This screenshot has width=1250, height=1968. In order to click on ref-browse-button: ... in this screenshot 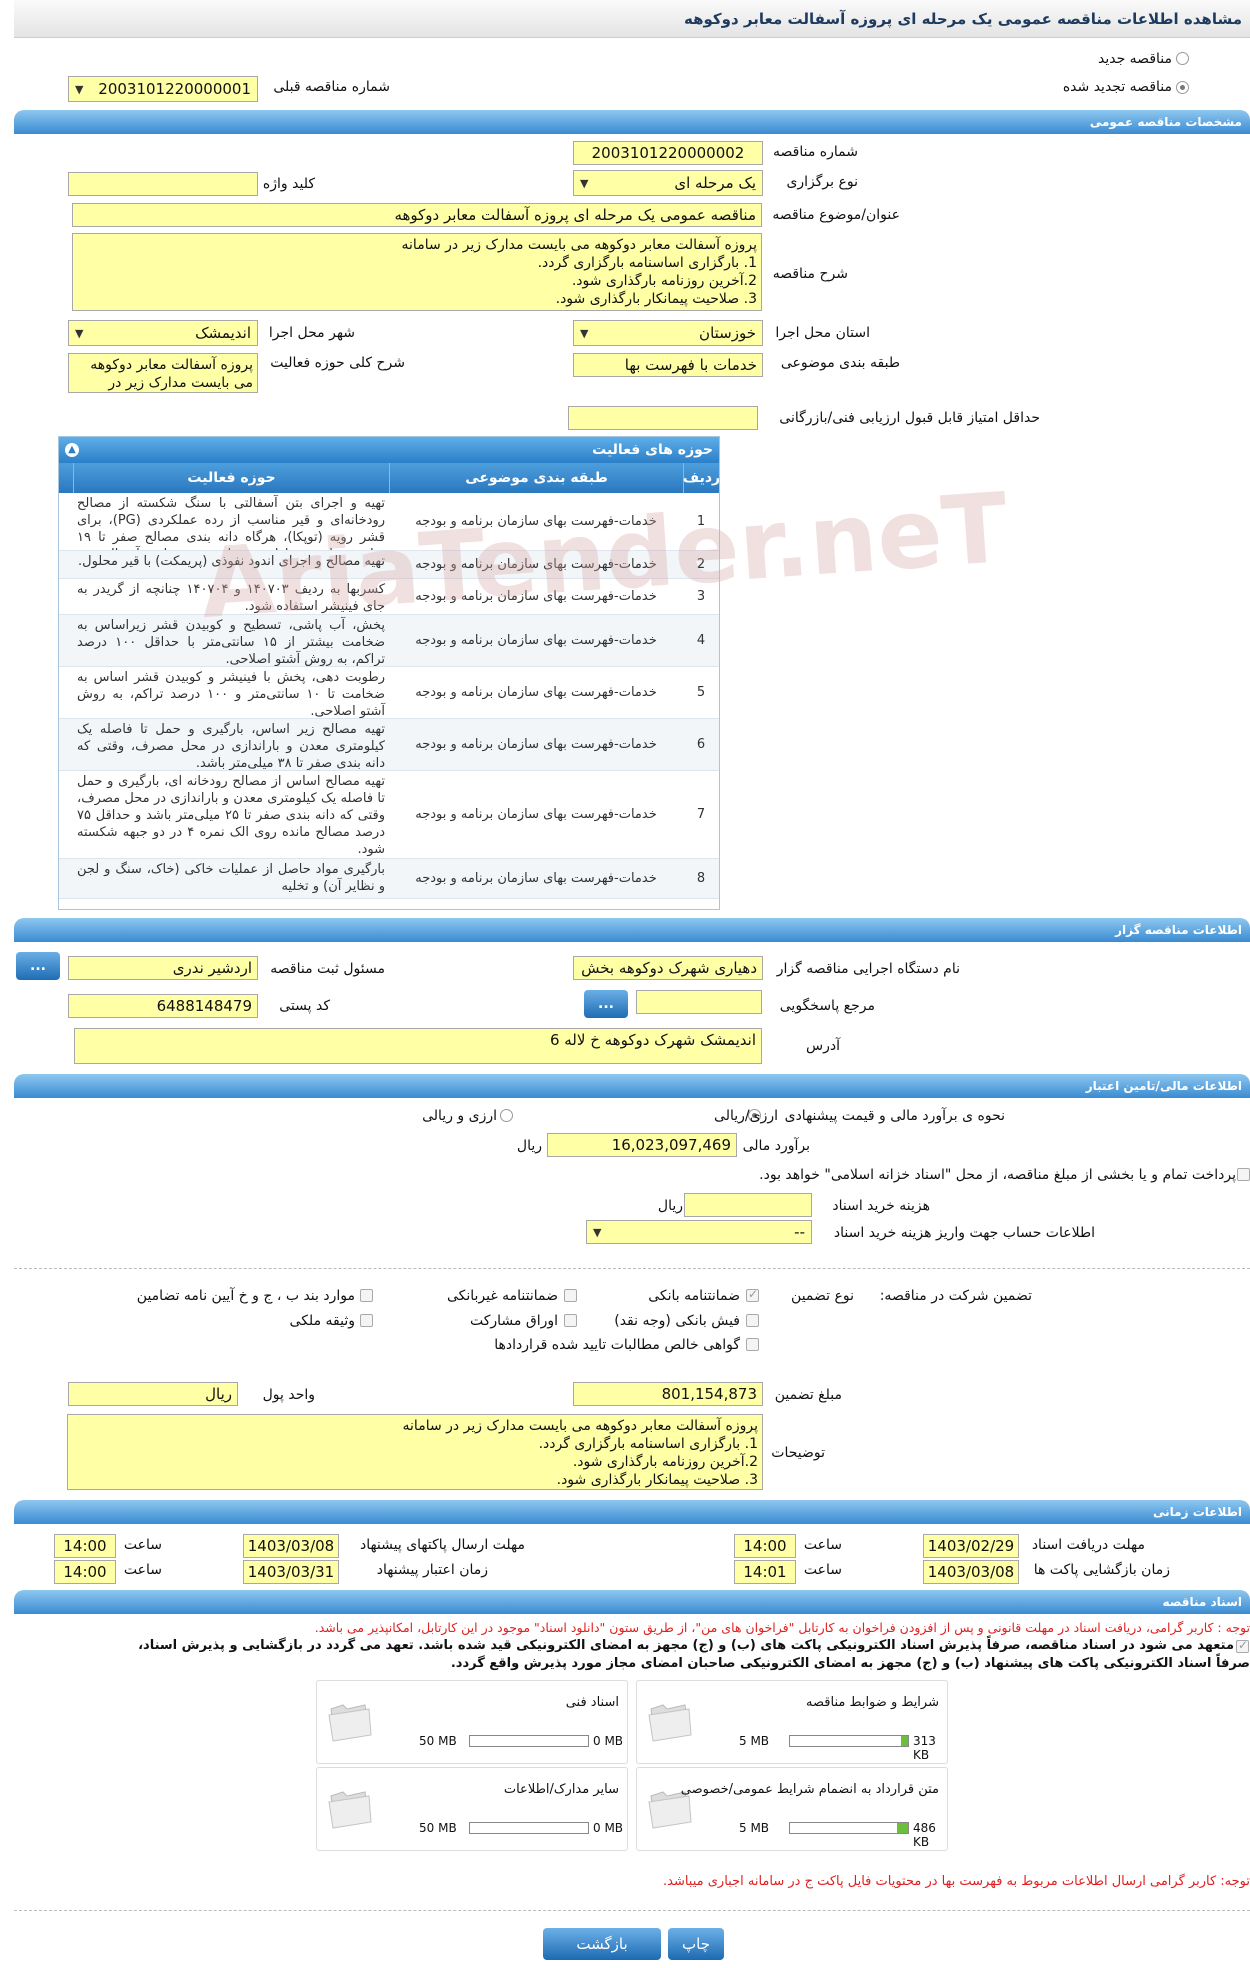, I will do `click(606, 1004)`.